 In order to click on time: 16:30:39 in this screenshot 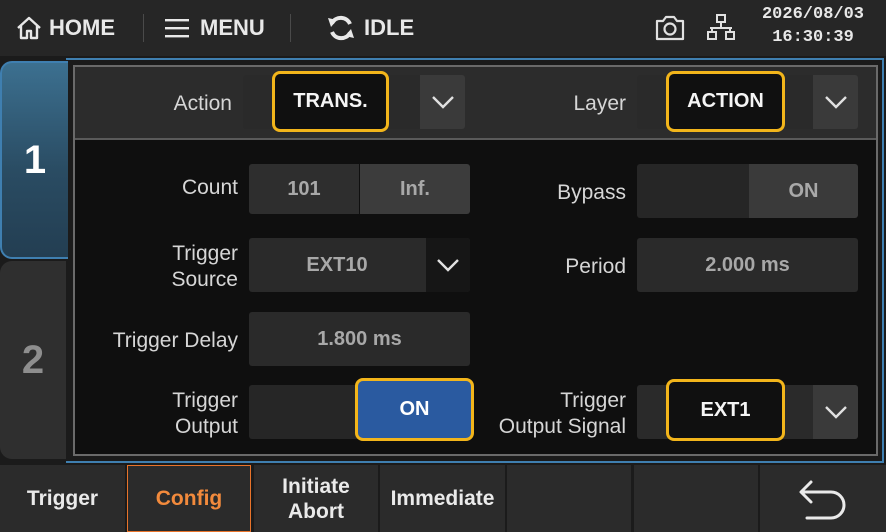, I will do `click(813, 37)`.